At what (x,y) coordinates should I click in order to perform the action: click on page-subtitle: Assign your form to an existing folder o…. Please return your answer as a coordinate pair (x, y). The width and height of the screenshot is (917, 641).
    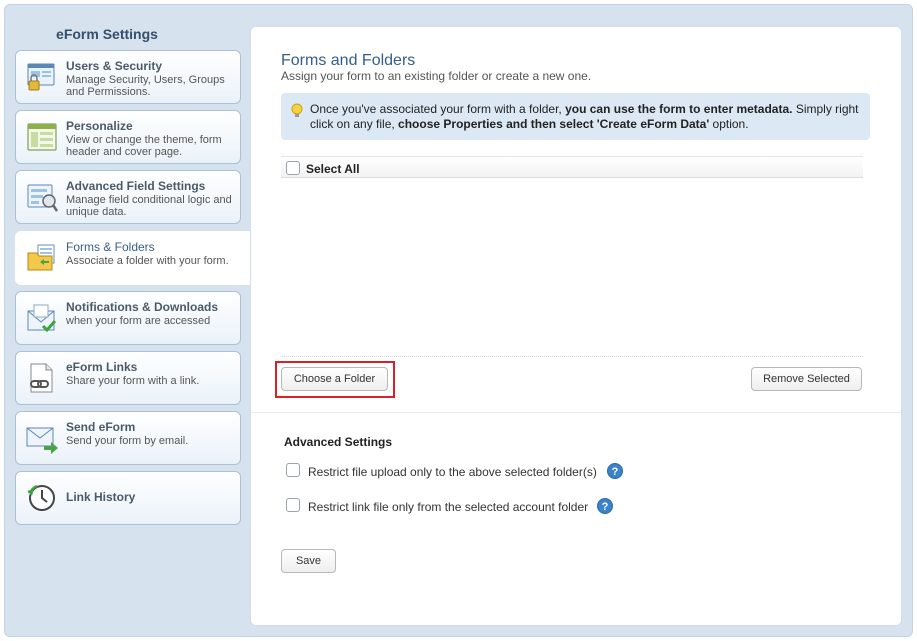
    Looking at the image, I should click on (436, 76).